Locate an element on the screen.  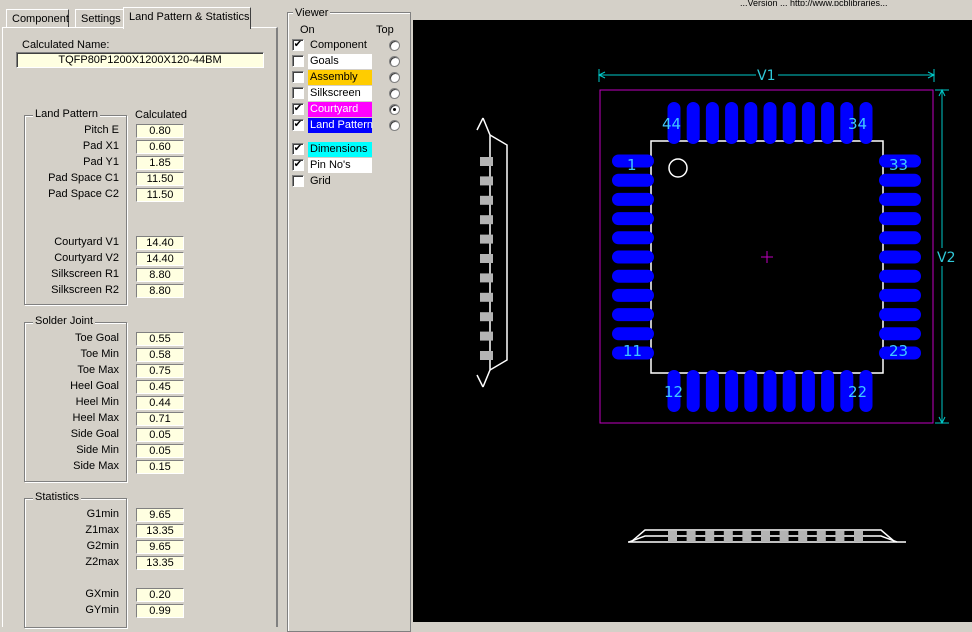
layer-row-pin-no-s: ✔ Pin No's is located at coordinates (350, 165).